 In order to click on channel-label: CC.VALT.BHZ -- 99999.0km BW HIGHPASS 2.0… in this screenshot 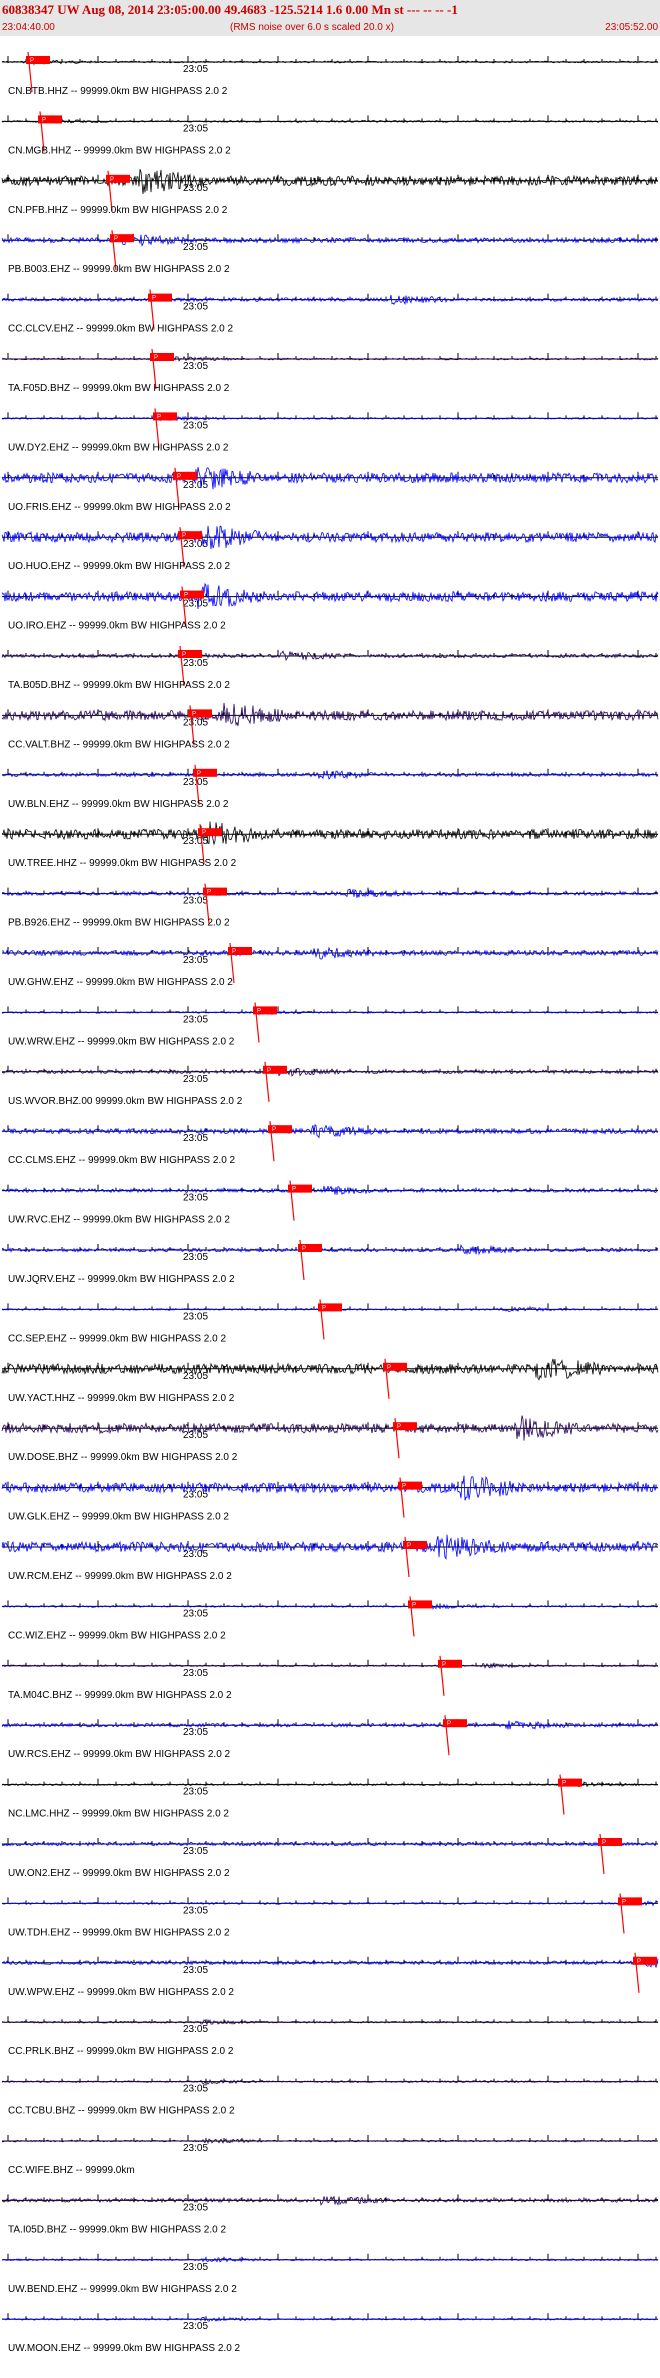, I will do `click(119, 744)`.